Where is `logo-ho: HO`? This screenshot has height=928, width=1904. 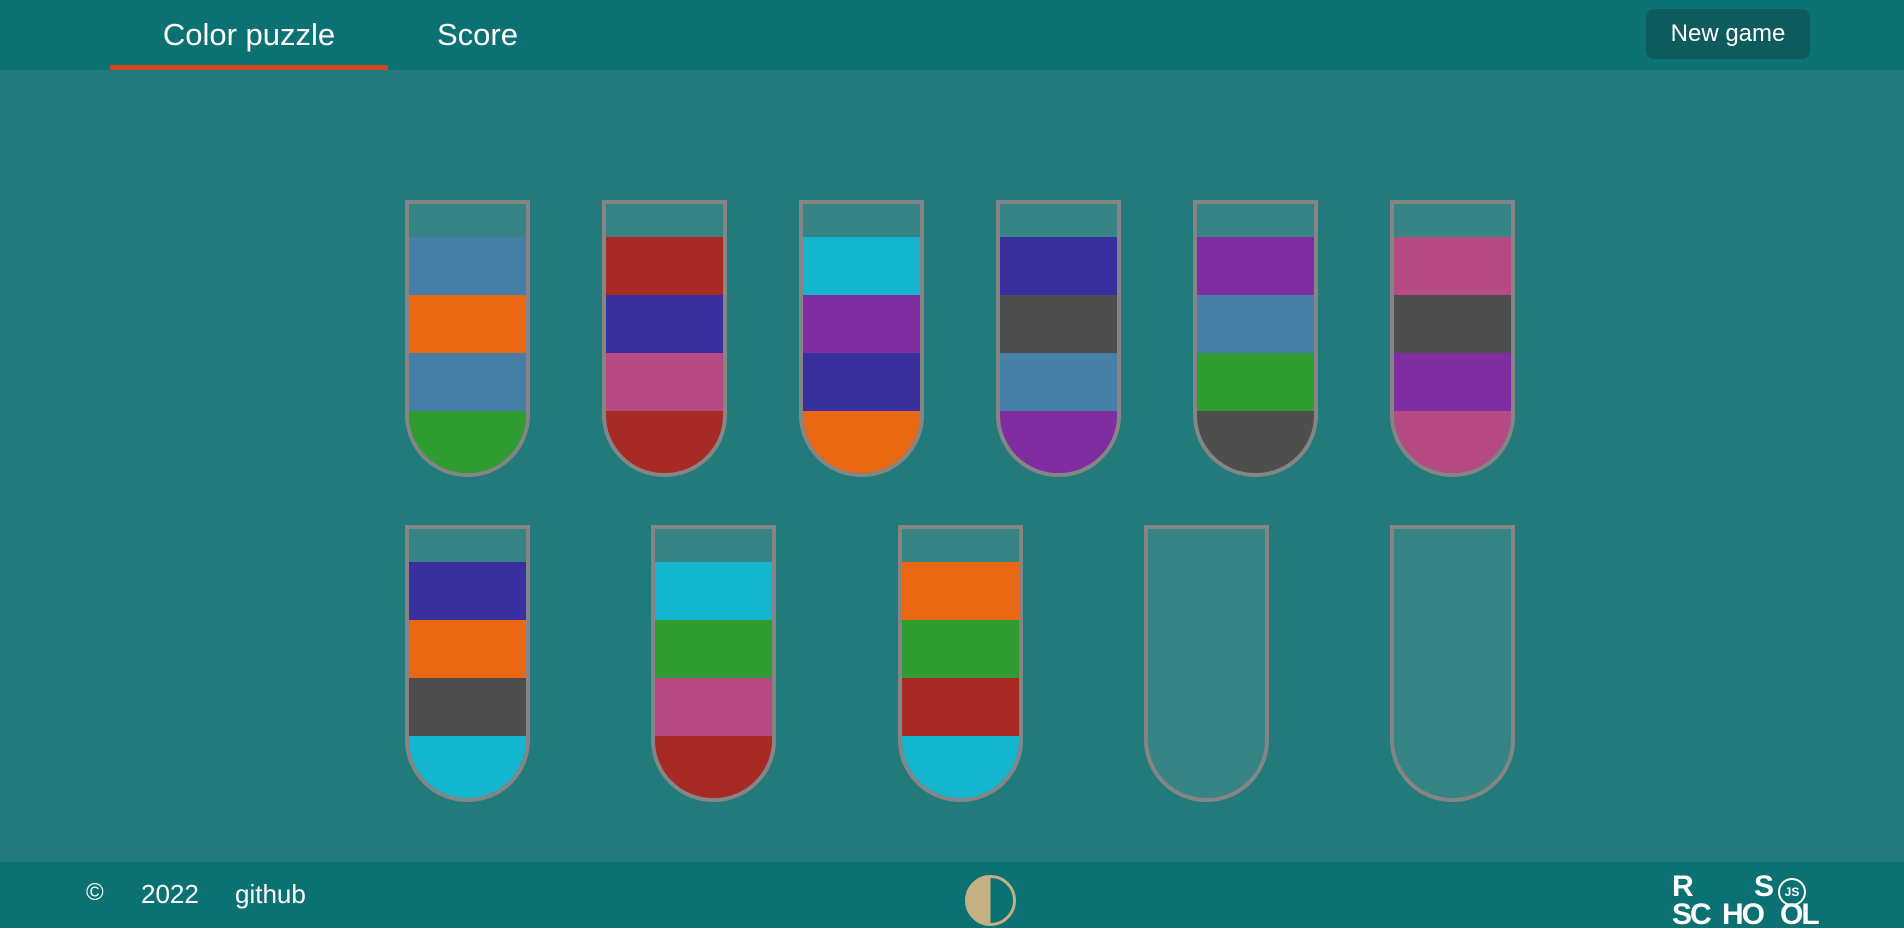 logo-ho: HO is located at coordinates (1743, 913).